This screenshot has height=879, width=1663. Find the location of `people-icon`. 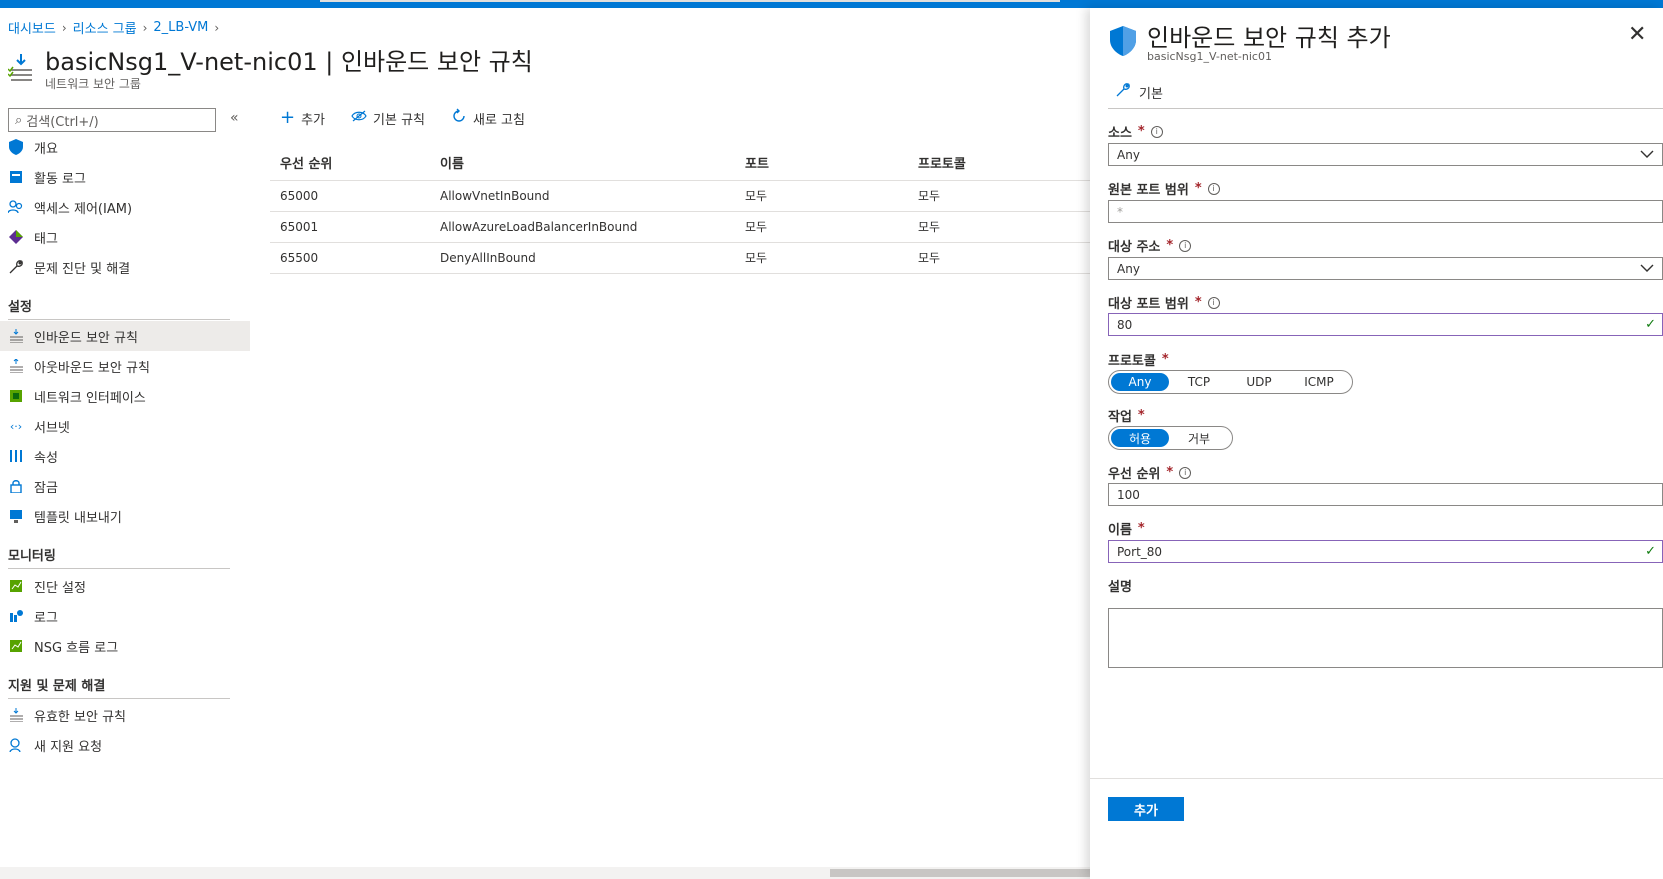

people-icon is located at coordinates (16, 207).